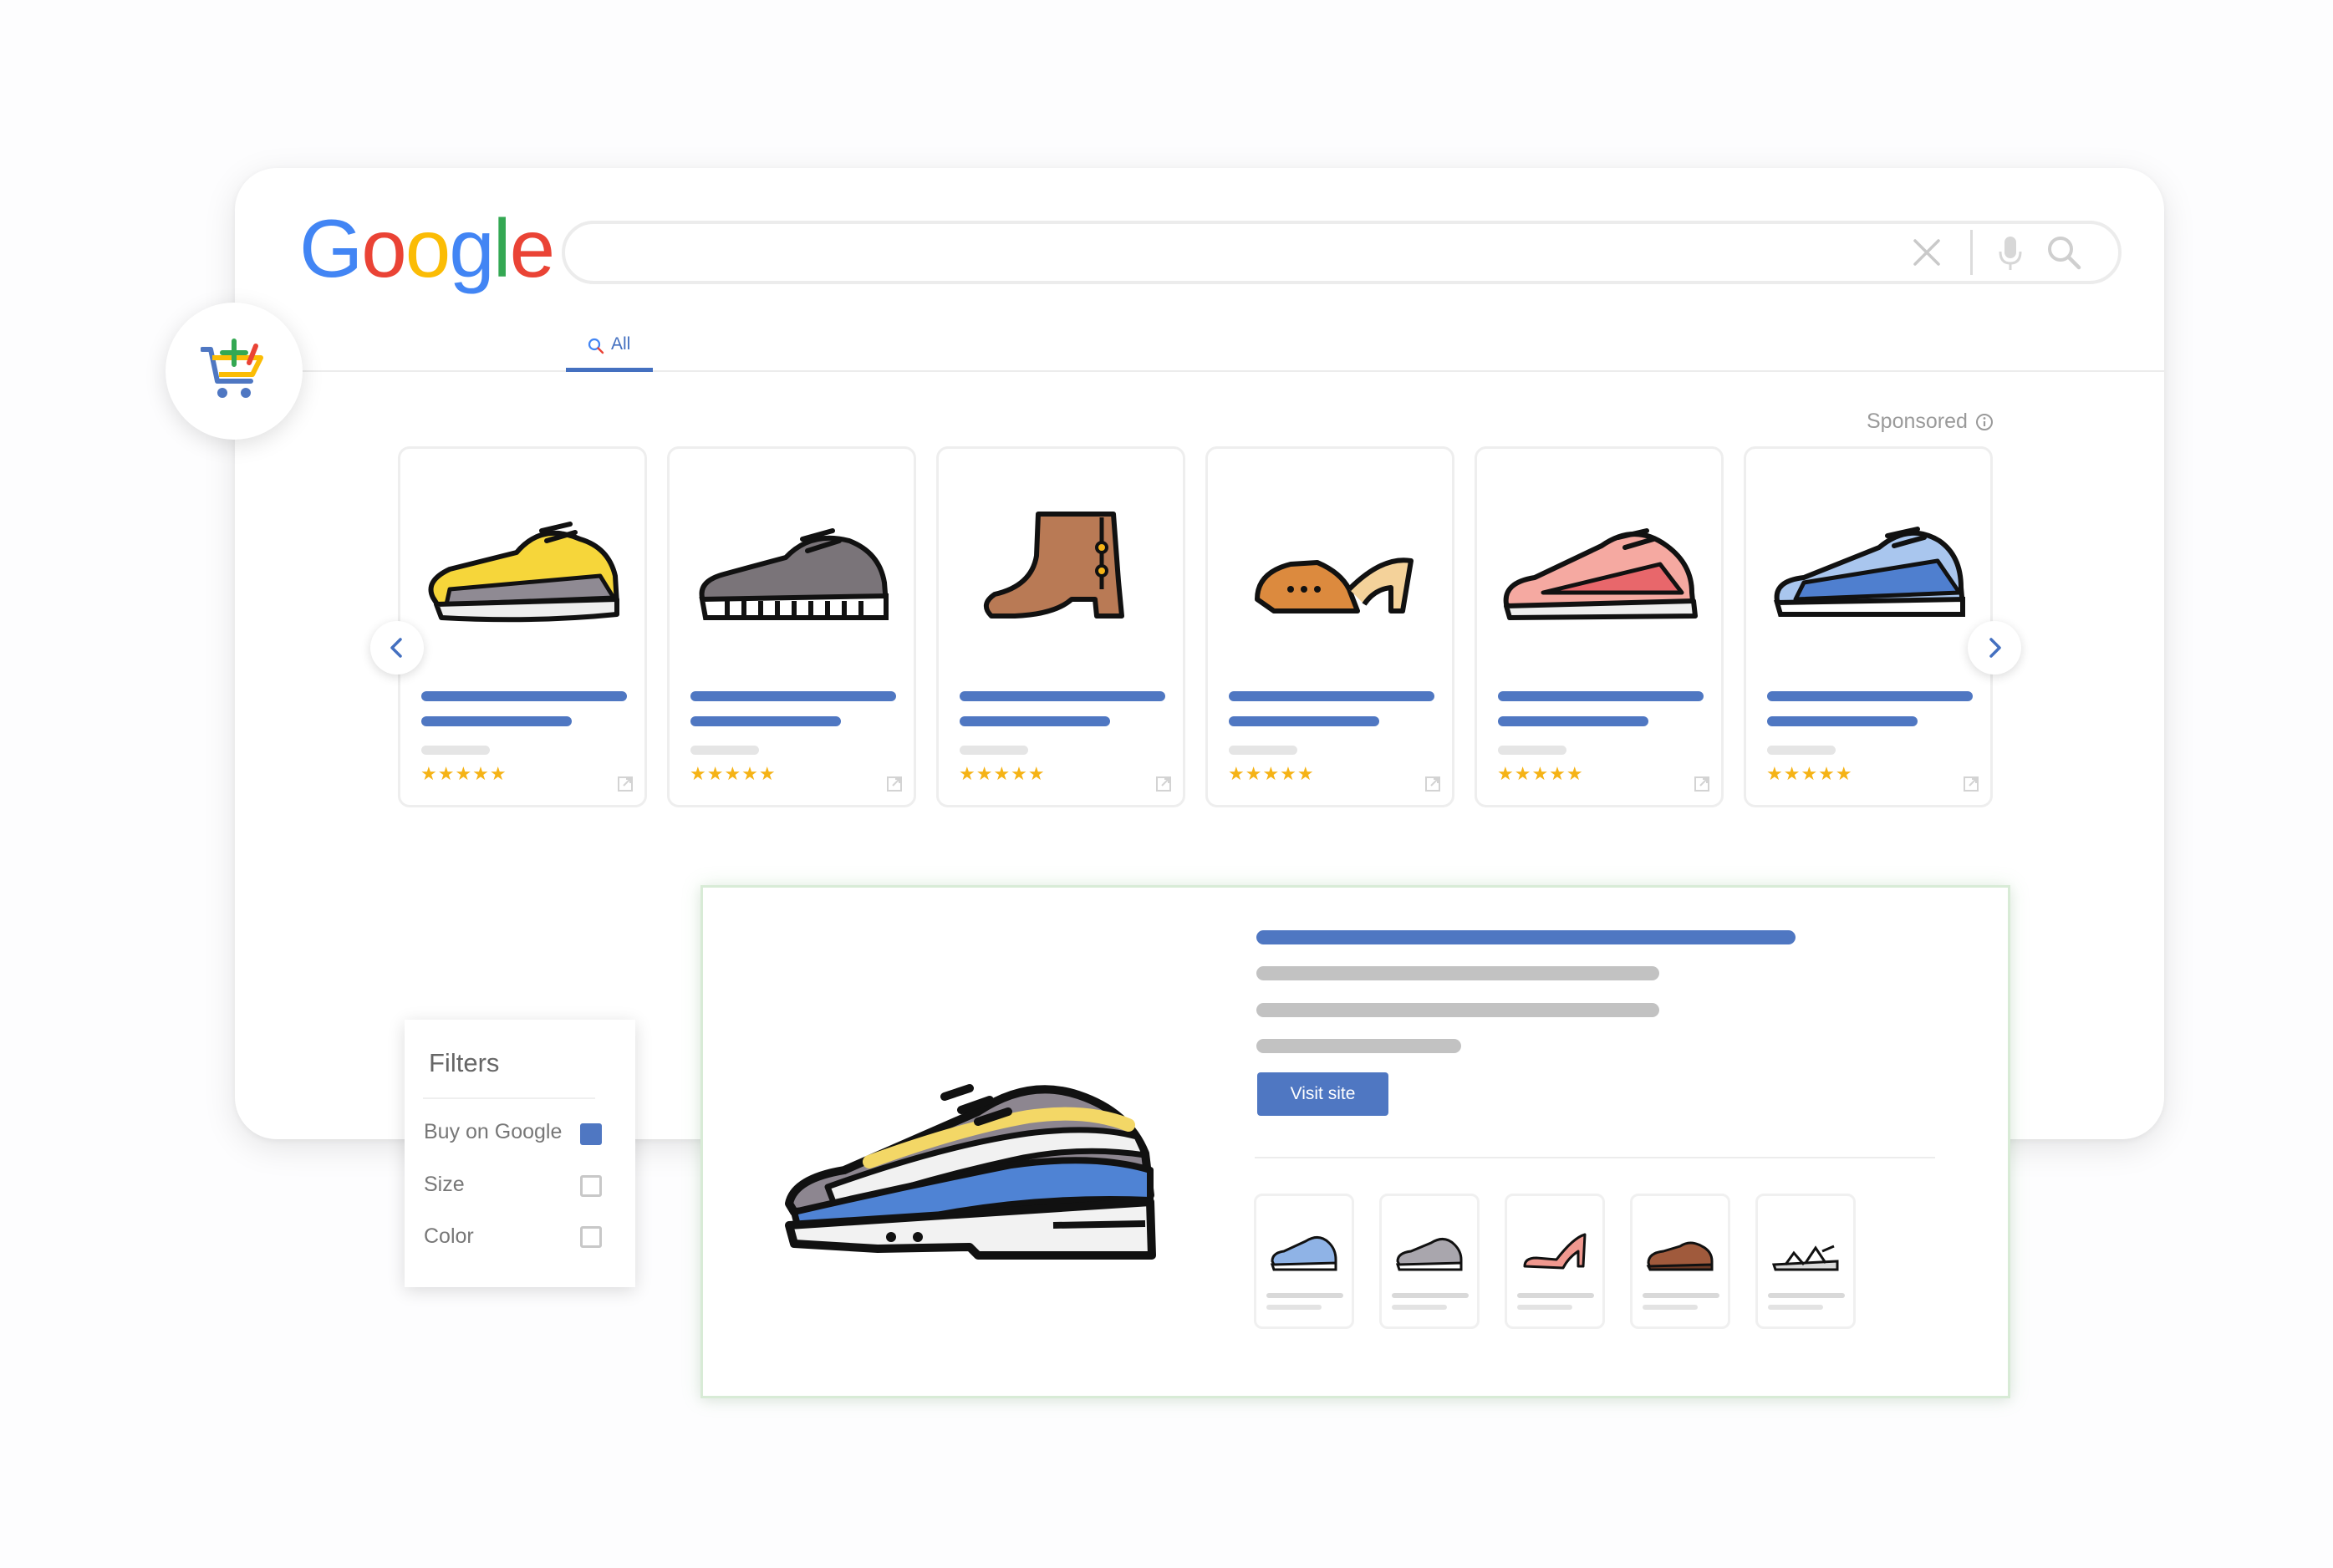 This screenshot has height=1568, width=2333. Describe the element at coordinates (471, 248) in the screenshot. I see `logo-letter-g2: g` at that location.